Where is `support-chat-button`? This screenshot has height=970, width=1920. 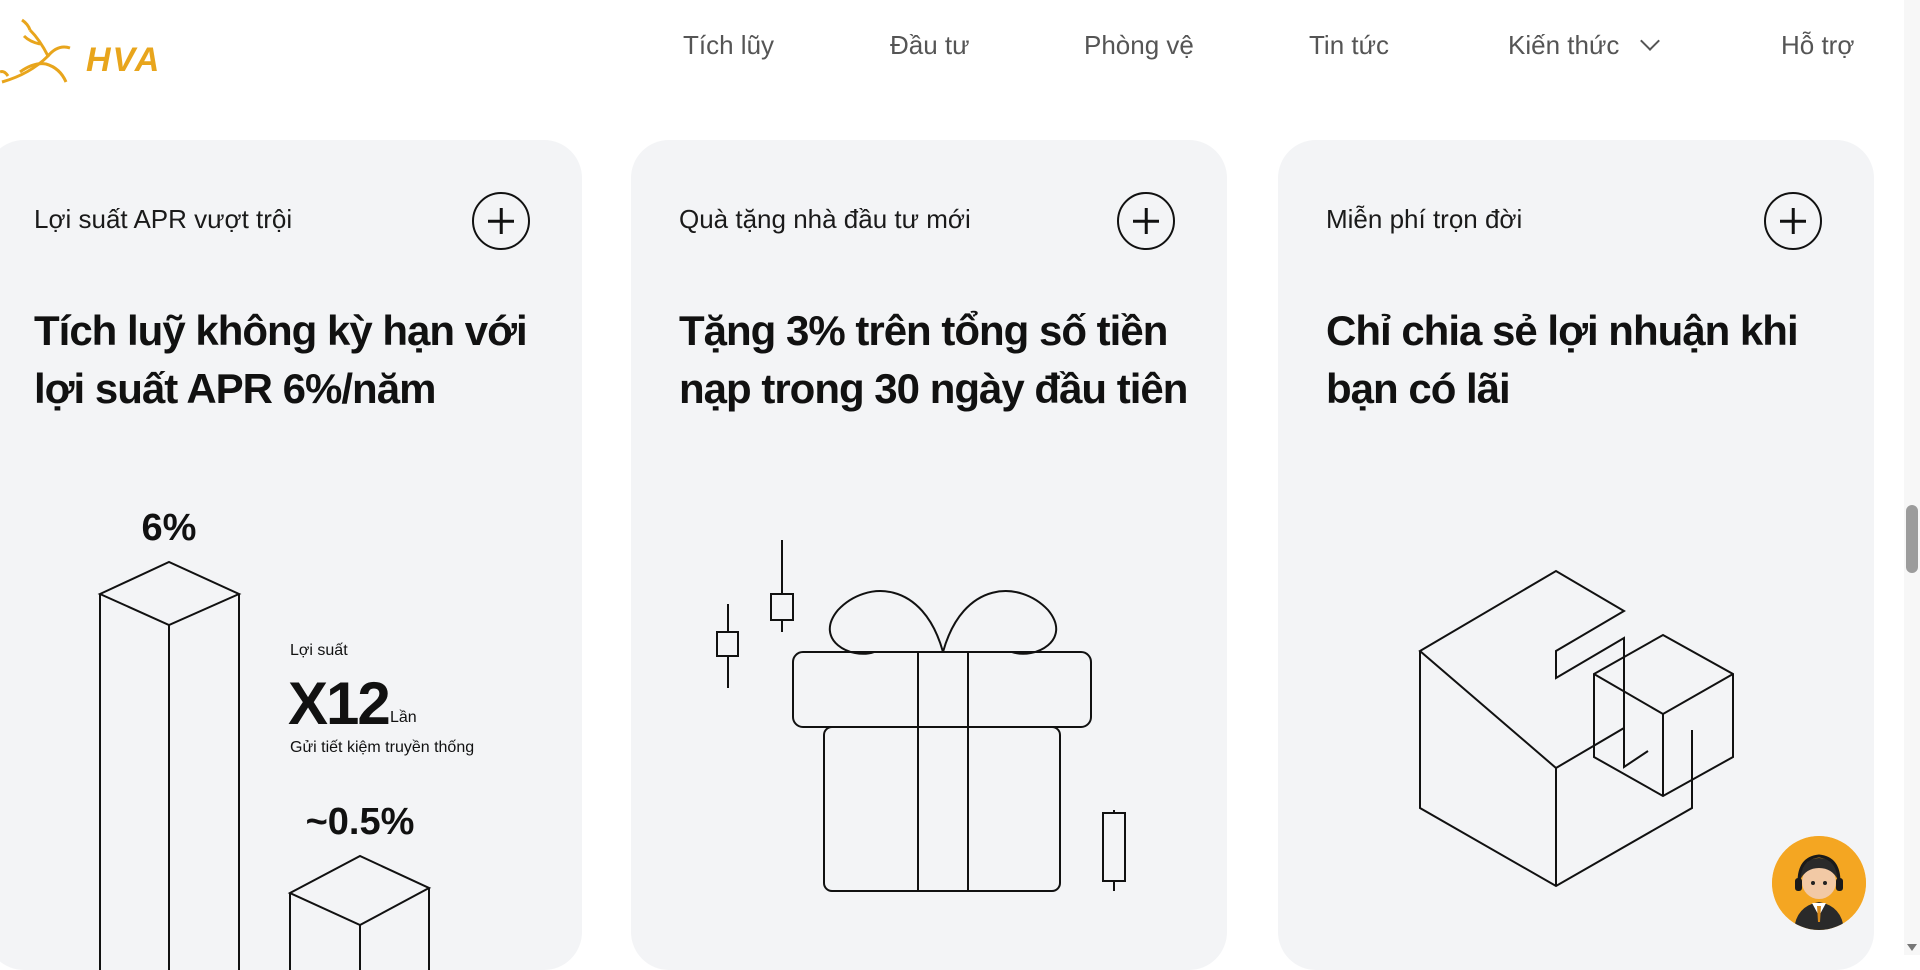 support-chat-button is located at coordinates (1819, 883).